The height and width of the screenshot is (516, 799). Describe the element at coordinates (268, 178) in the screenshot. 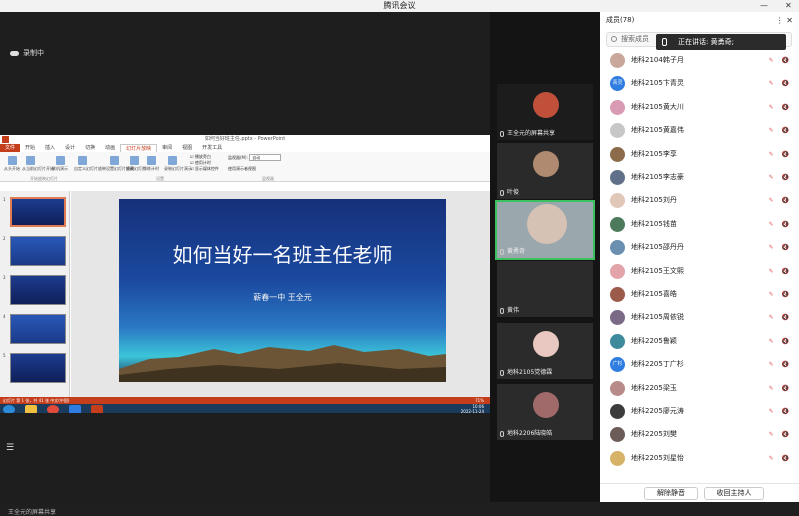

I see `group-label-monitor: 监视器` at that location.